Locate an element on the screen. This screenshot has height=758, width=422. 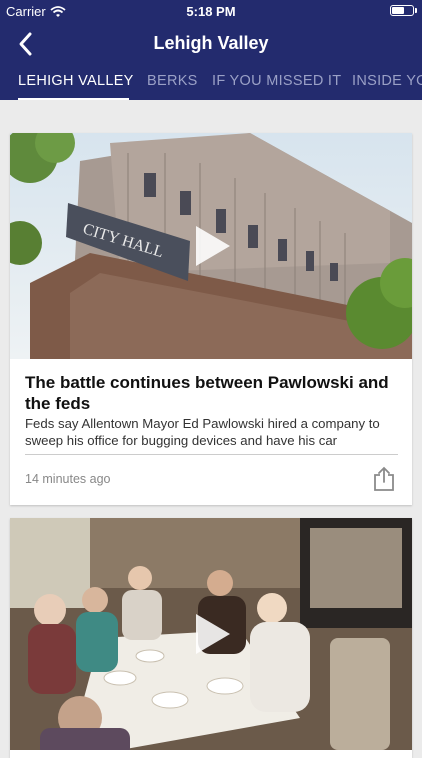
battery-icon is located at coordinates (403, 10).